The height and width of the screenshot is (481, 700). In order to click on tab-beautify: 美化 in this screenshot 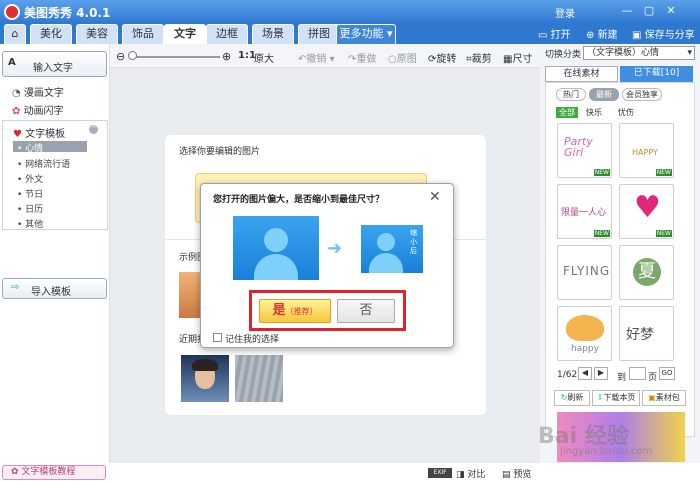, I will do `click(51, 34)`.